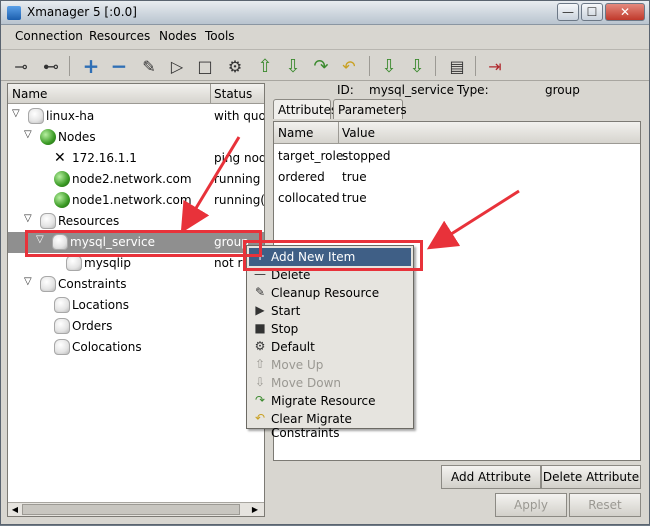 Image resolution: width=650 pixels, height=526 pixels. I want to click on annotation-arrows, so click(350, 193).